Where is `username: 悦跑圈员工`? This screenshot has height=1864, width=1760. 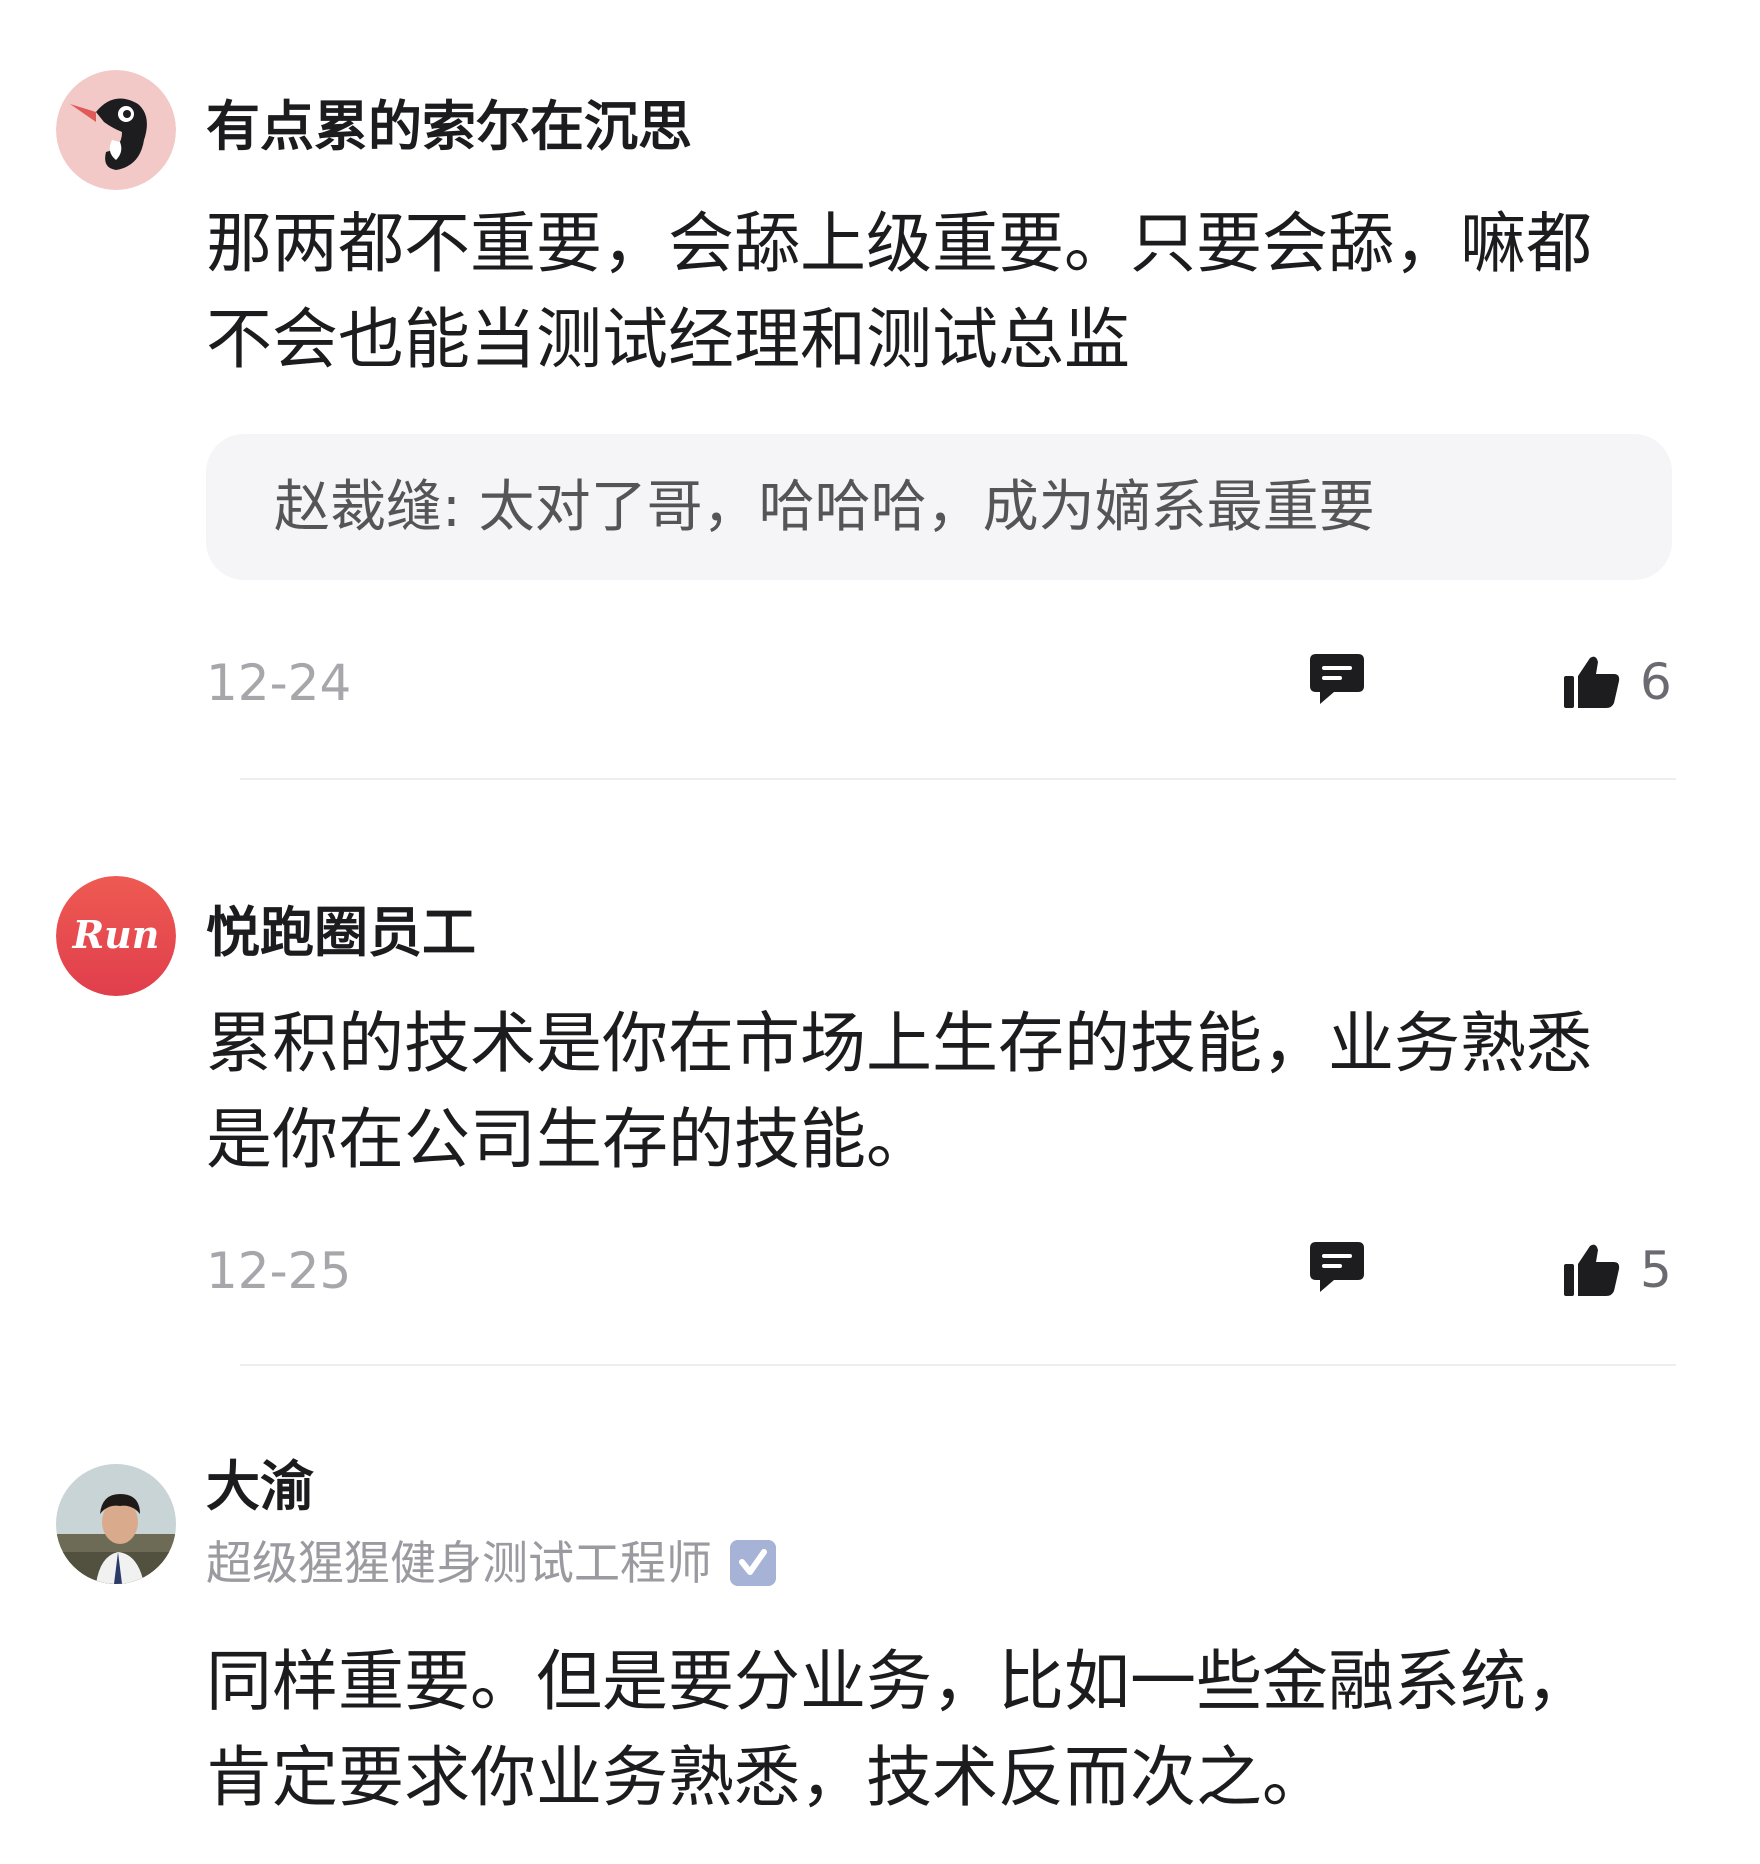
username: 悦跑圈员工 is located at coordinates (341, 933).